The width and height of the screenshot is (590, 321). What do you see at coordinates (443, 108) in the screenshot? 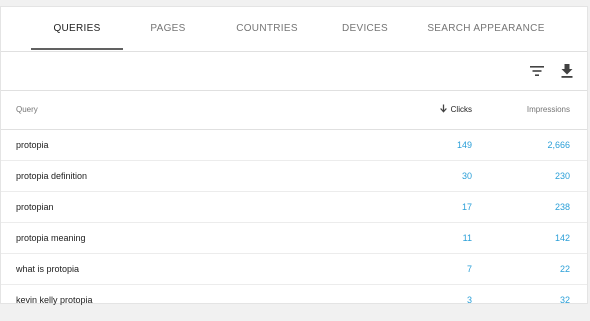
I see `arrow-down-icon` at bounding box center [443, 108].